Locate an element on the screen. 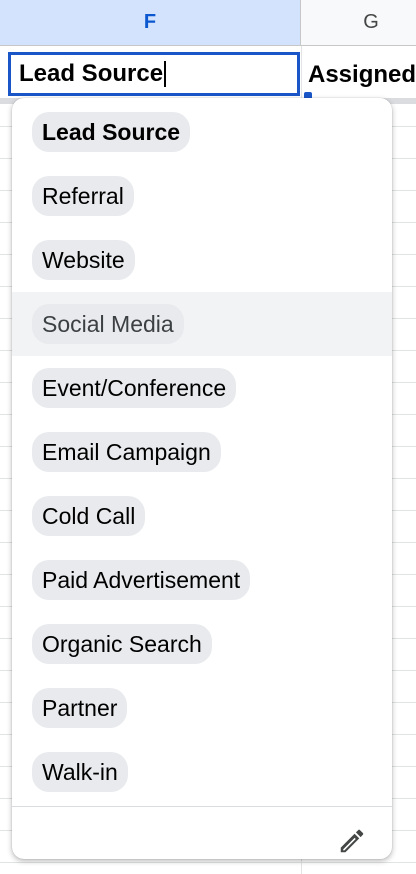 The height and width of the screenshot is (874, 416). row-divider is located at coordinates (208, 862).